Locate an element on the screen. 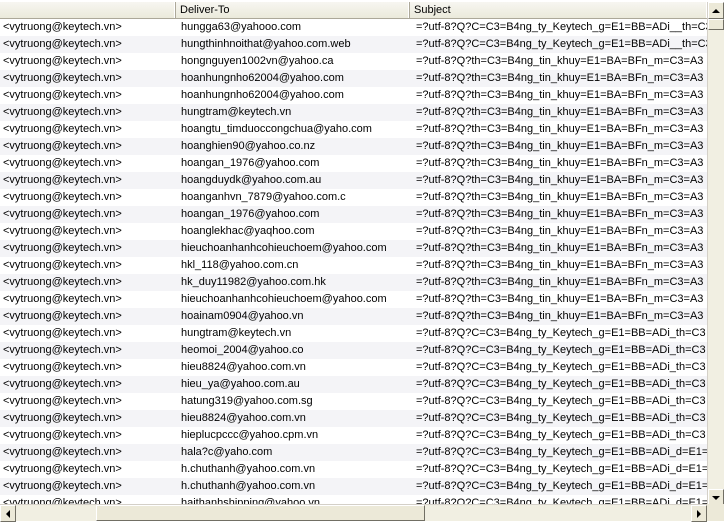  cell-deliver-to: hk_duy11982@yahoo.com.hk is located at coordinates (253, 282).